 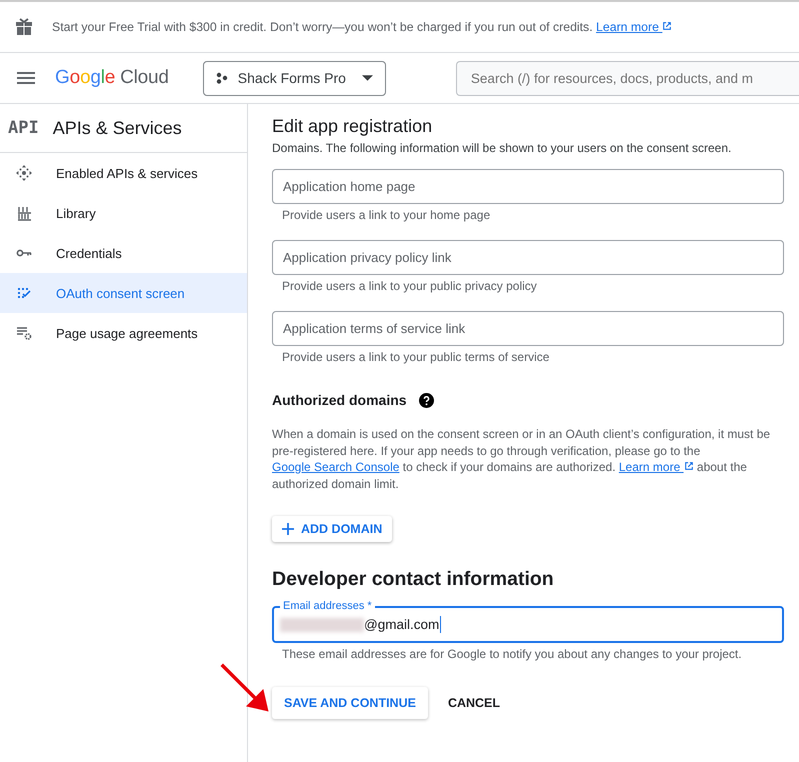 What do you see at coordinates (26, 78) in the screenshot?
I see `menu-icon` at bounding box center [26, 78].